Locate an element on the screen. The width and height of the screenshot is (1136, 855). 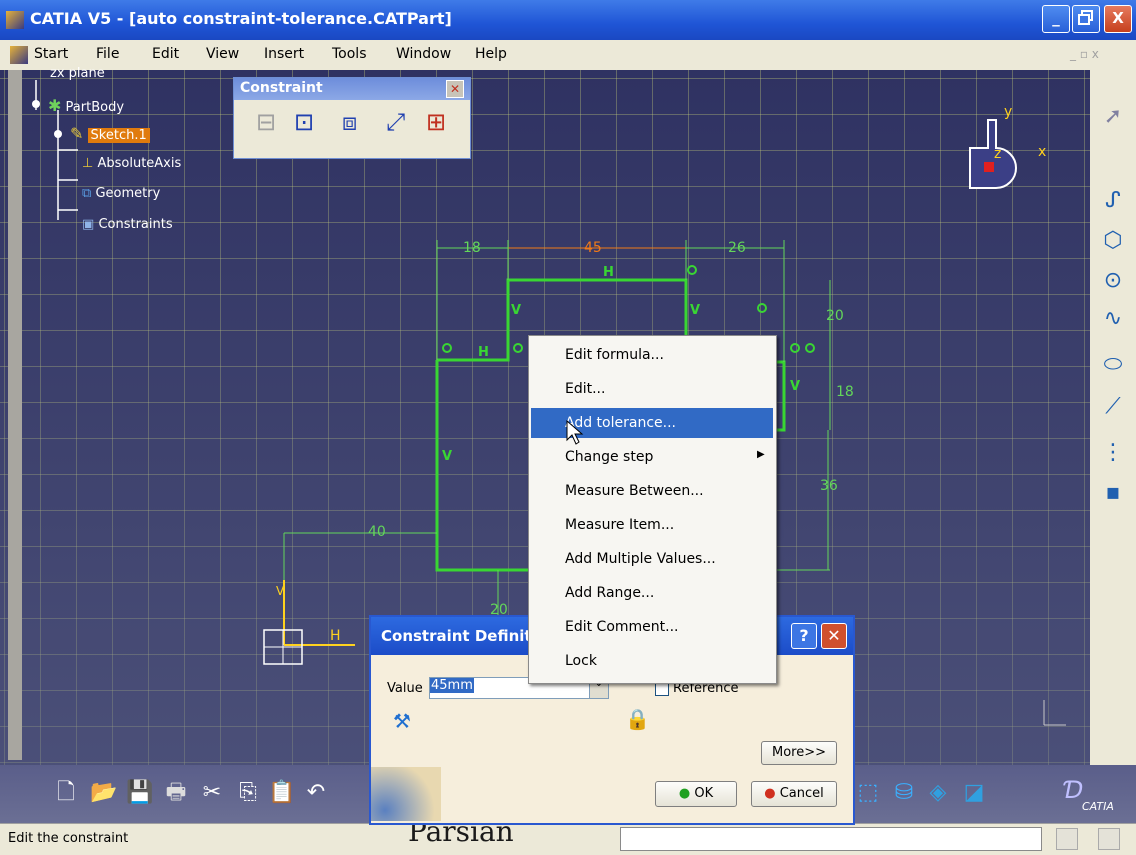
open-icon: 📂 is located at coordinates (104, 793).